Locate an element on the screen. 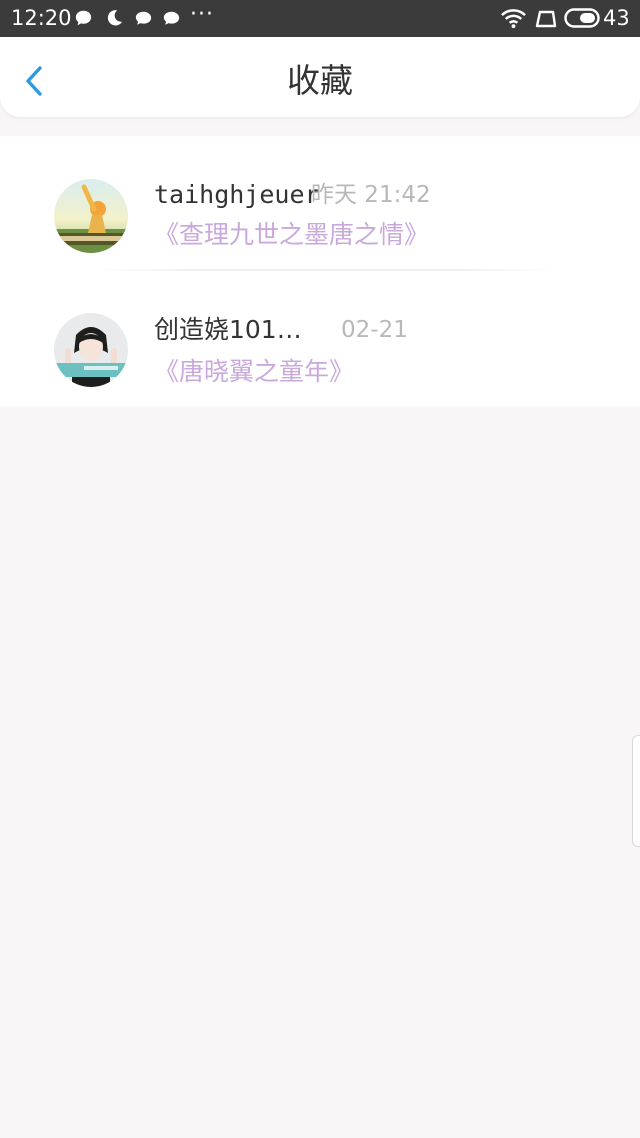  page-title: 收藏 is located at coordinates (320, 80).